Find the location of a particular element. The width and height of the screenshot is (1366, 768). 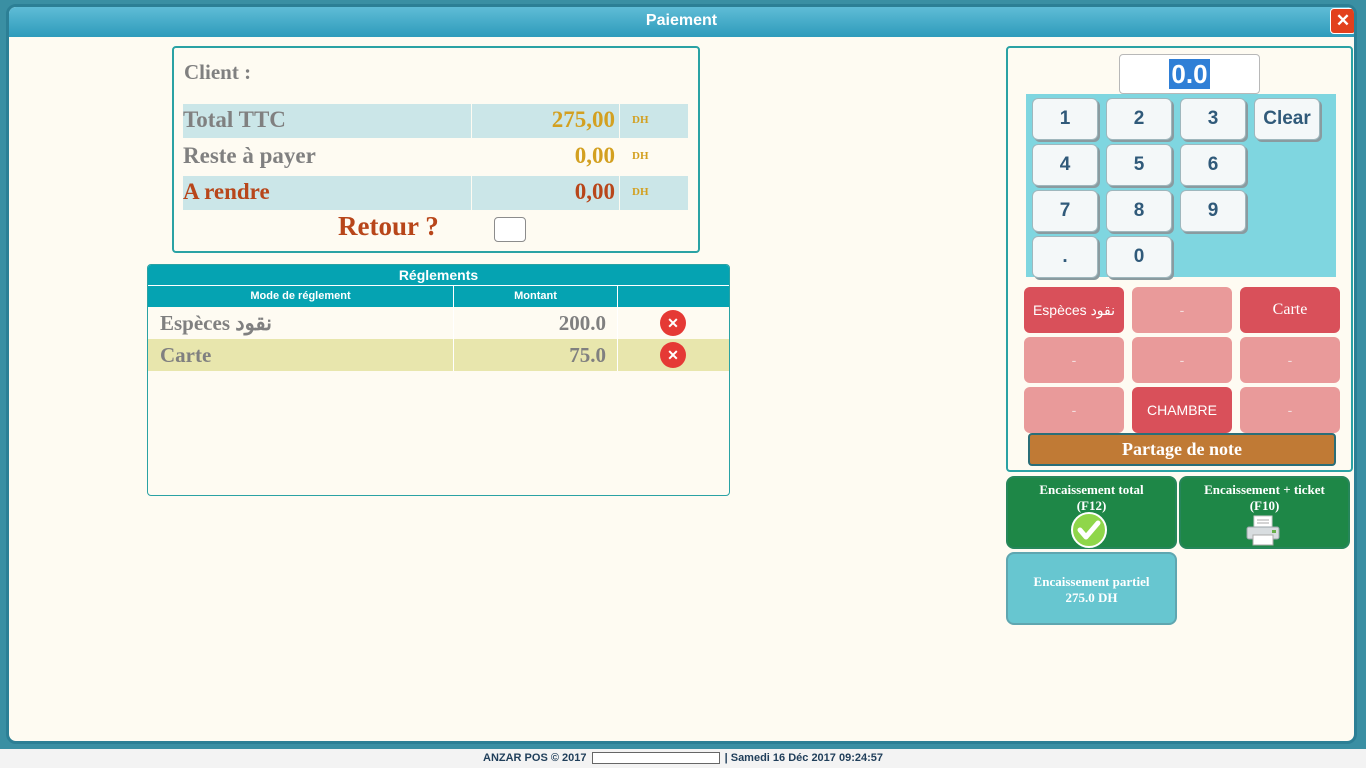

encaissement-partiel-label: Encaissement partiel is located at coordinates (1091, 581).